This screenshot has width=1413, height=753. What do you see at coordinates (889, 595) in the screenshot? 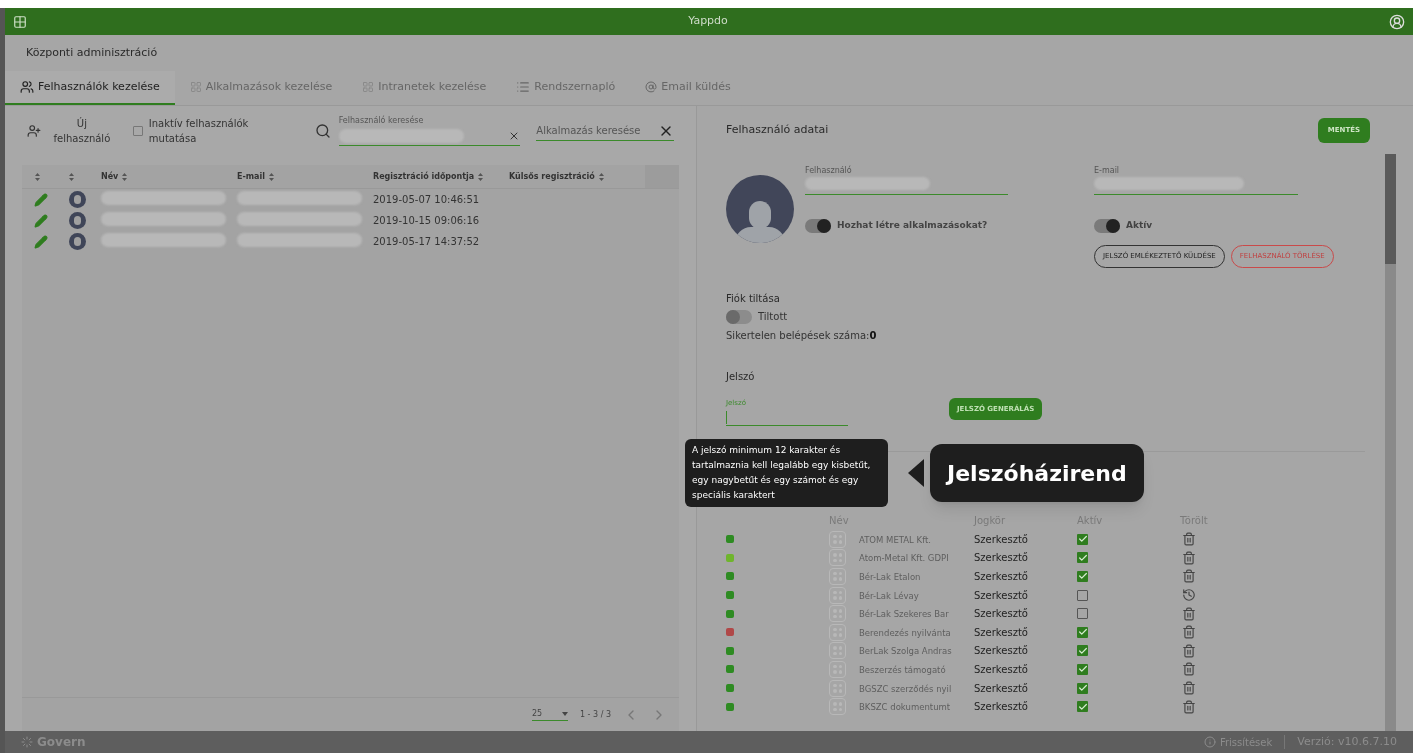
I see `app-name: Bér-Lak Lévay` at bounding box center [889, 595].